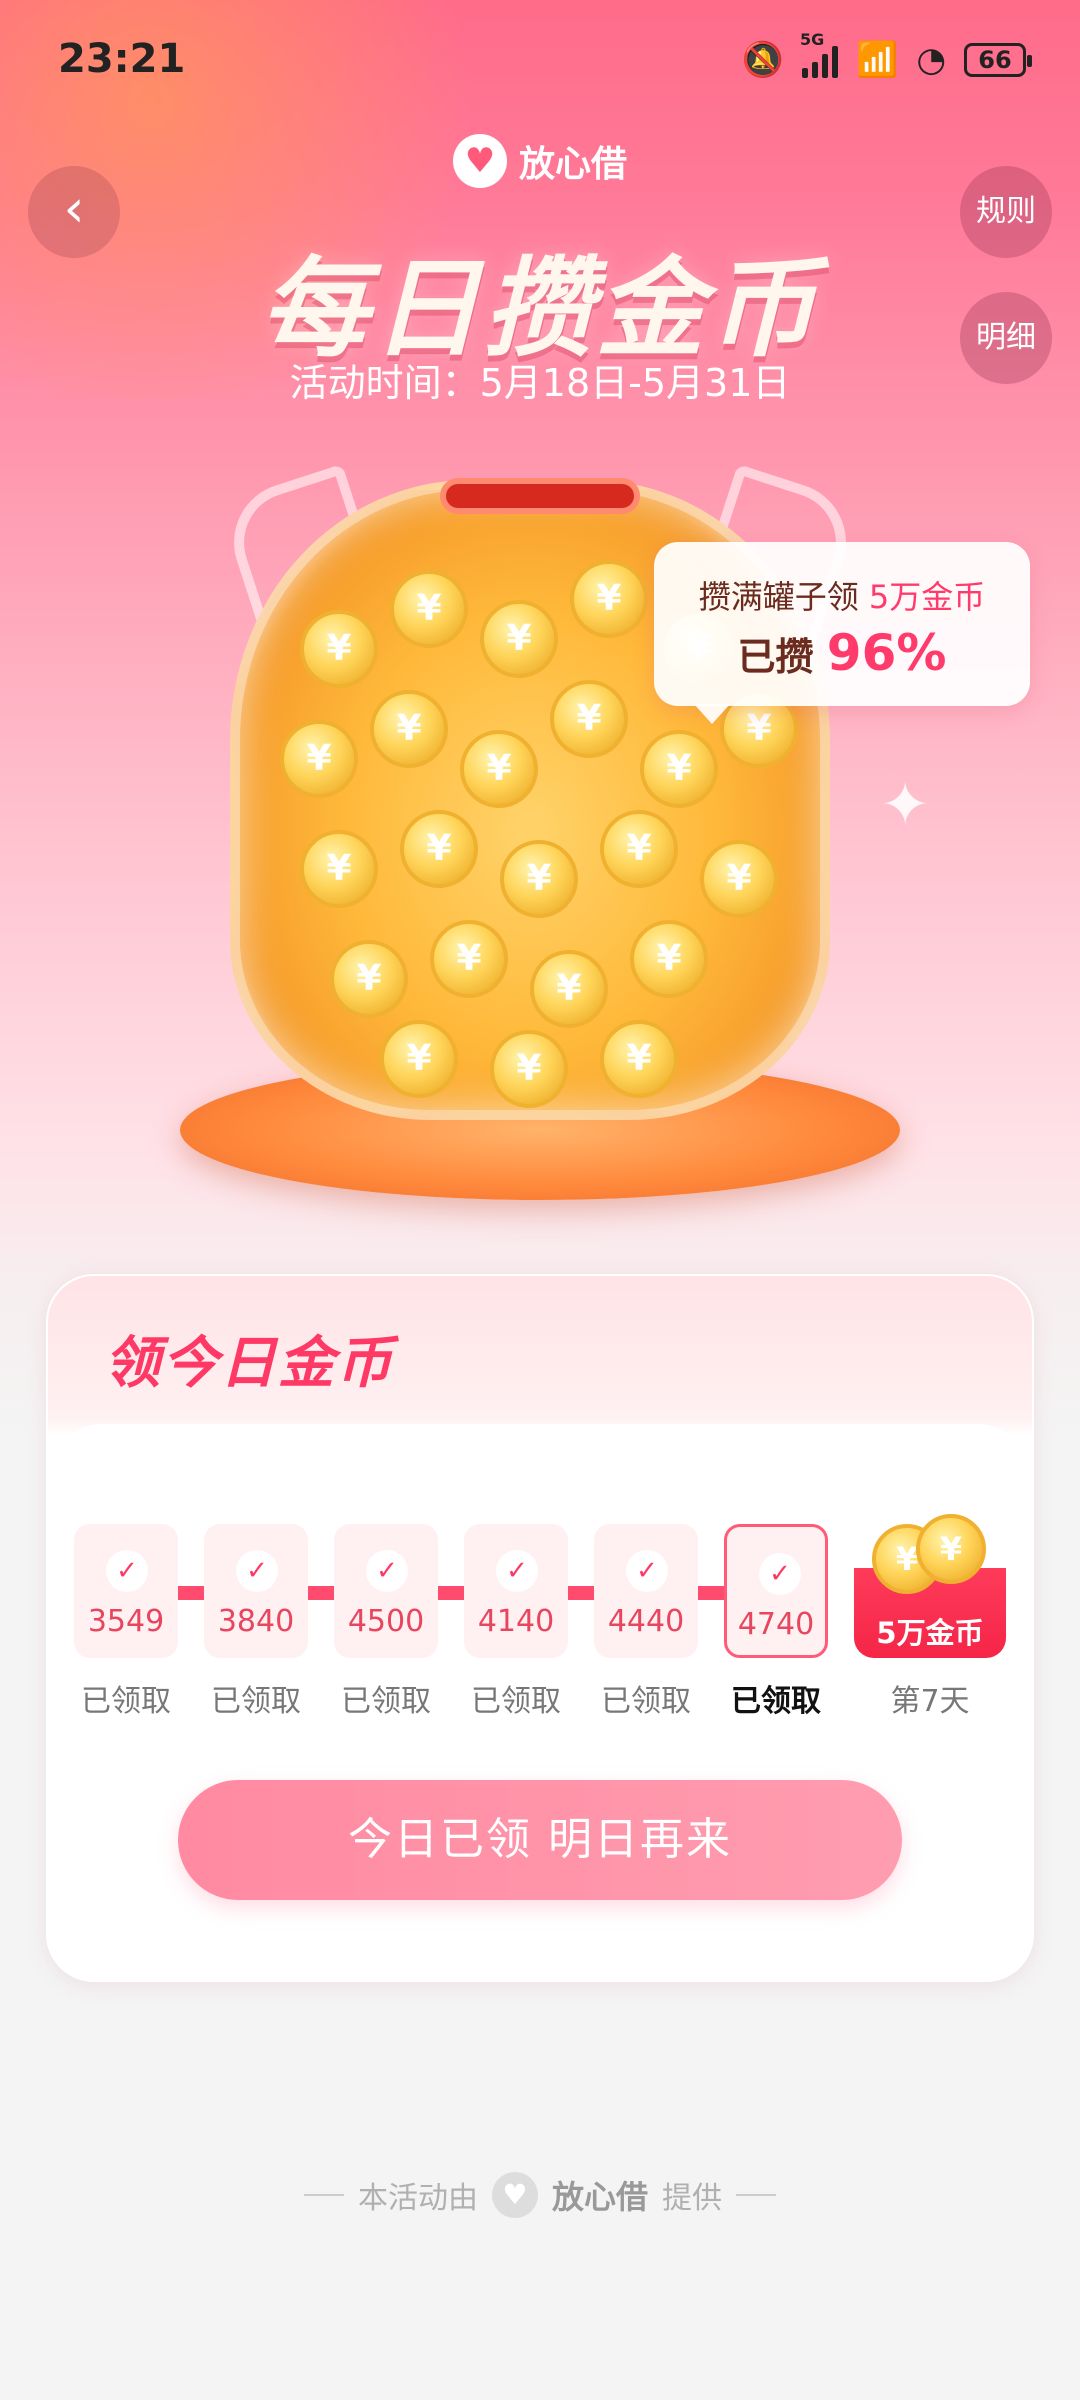 Image resolution: width=1080 pixels, height=2400 pixels. I want to click on checkin-title: 领今日金币, so click(249, 1363).